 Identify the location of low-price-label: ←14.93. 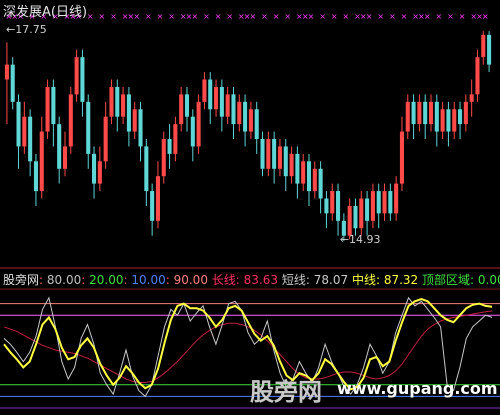
(360, 239).